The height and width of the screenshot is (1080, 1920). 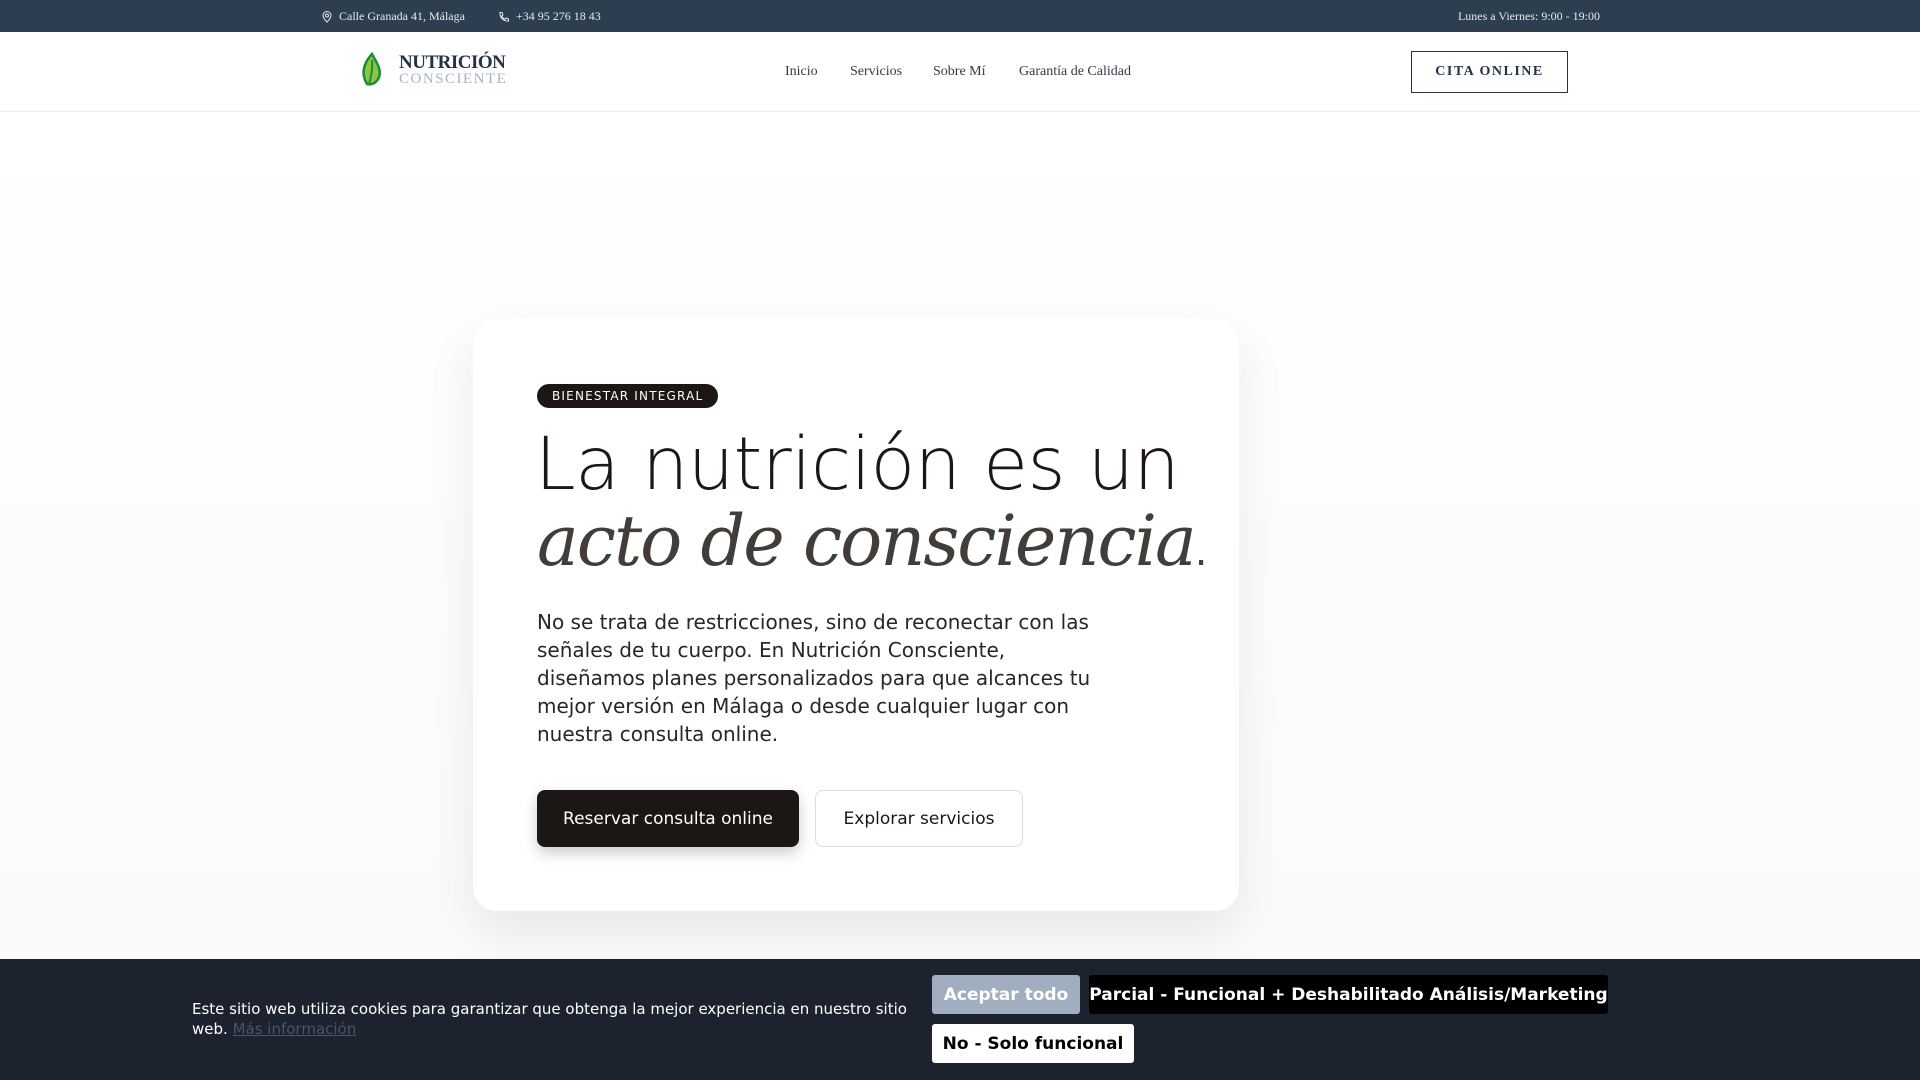 I want to click on accept-all-button: Aceptar todo, so click(x=1006, y=994).